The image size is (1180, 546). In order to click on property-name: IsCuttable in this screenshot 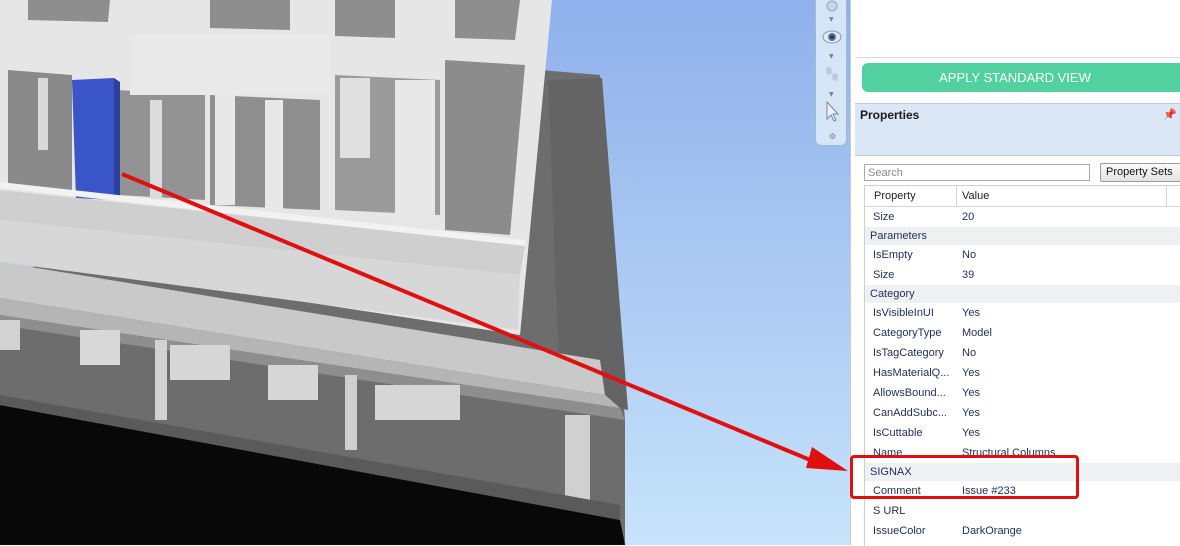, I will do `click(898, 433)`.